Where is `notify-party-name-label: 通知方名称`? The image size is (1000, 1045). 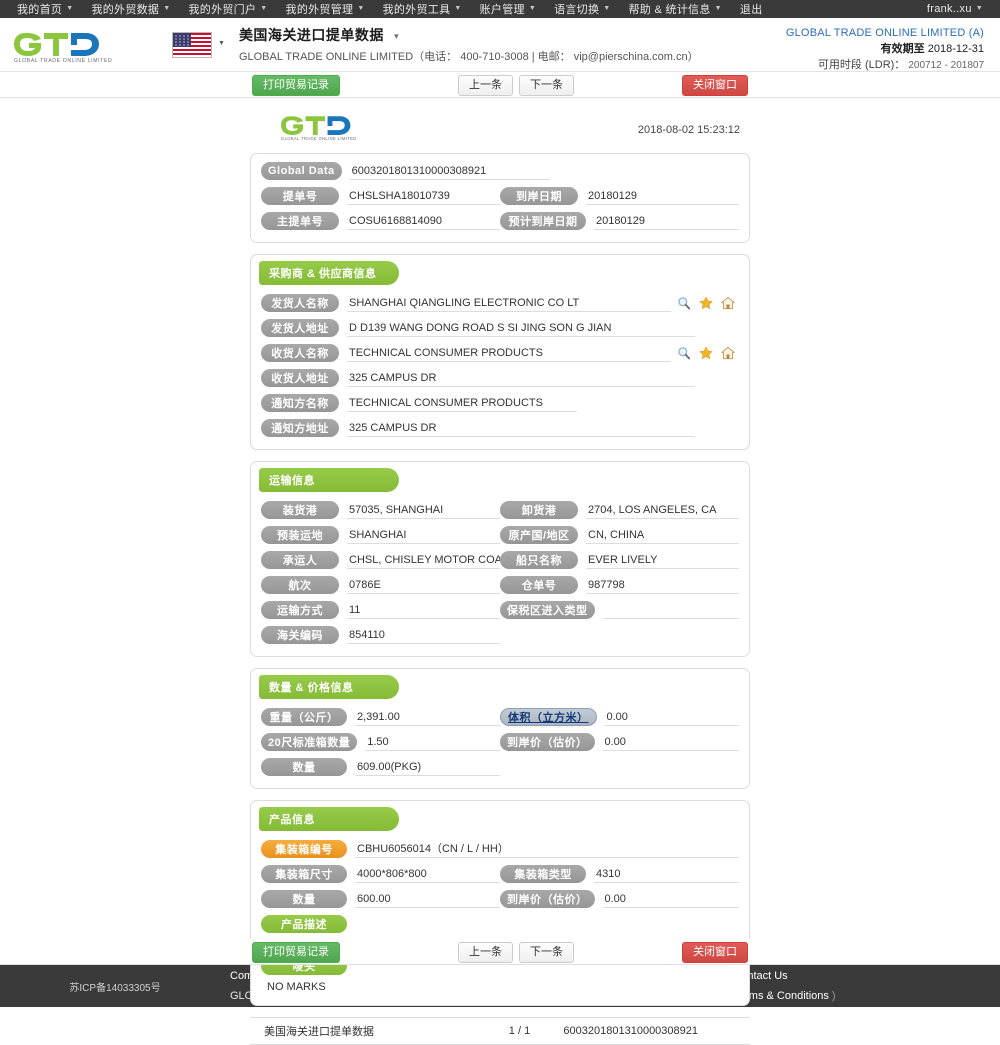
notify-party-name-label: 通知方名称 is located at coordinates (300, 403).